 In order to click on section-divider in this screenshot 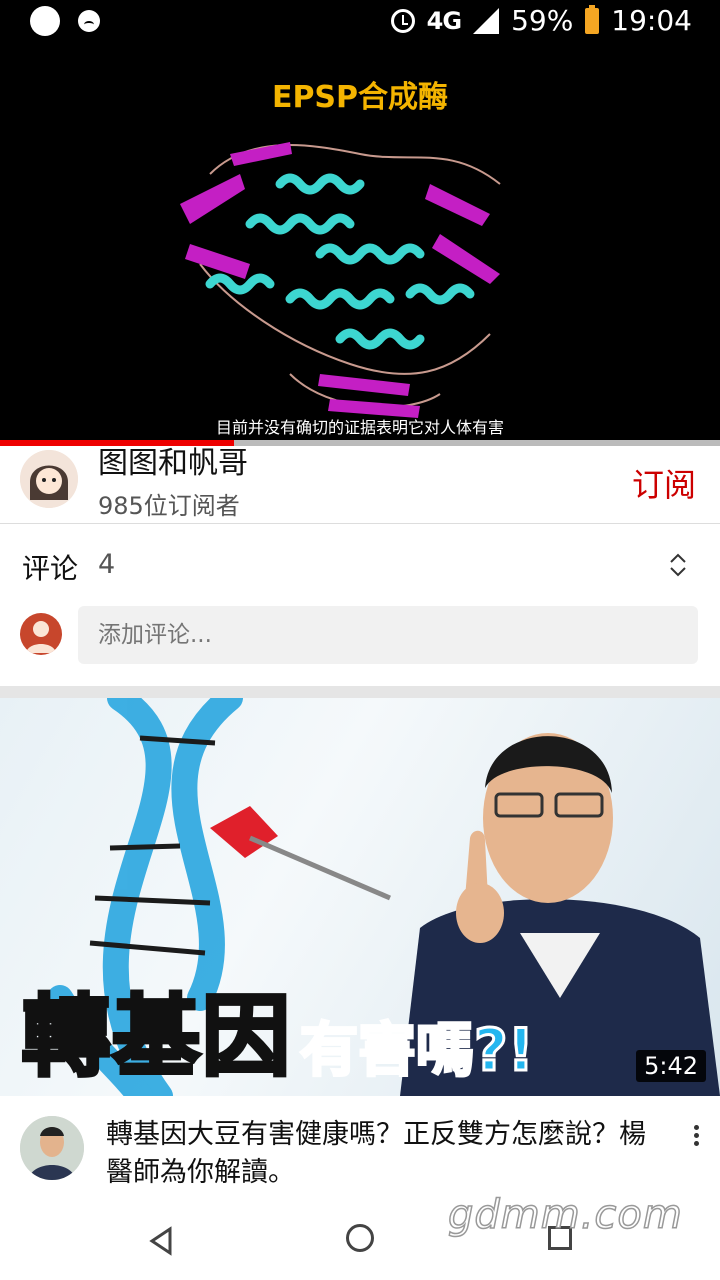, I will do `click(360, 692)`.